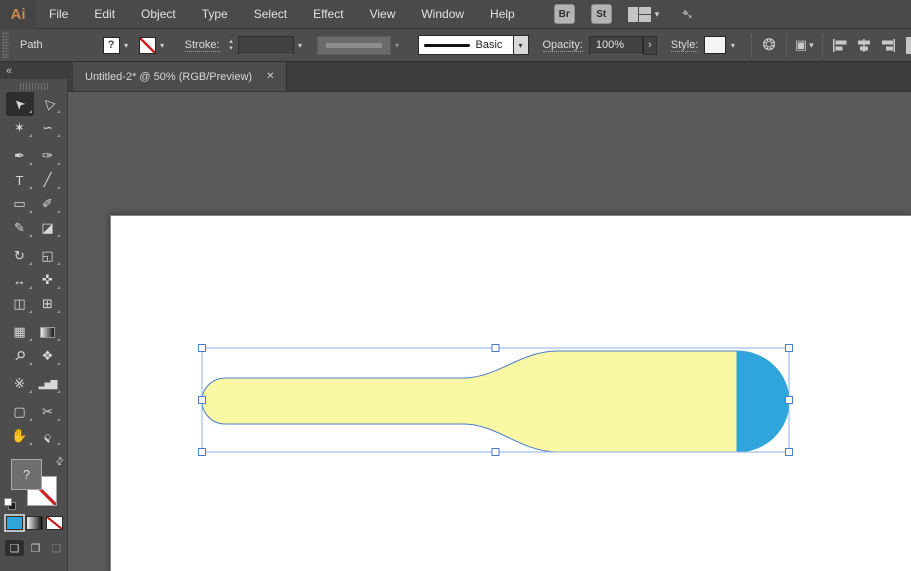  I want to click on paintbrush-tool: ✐, so click(48, 204).